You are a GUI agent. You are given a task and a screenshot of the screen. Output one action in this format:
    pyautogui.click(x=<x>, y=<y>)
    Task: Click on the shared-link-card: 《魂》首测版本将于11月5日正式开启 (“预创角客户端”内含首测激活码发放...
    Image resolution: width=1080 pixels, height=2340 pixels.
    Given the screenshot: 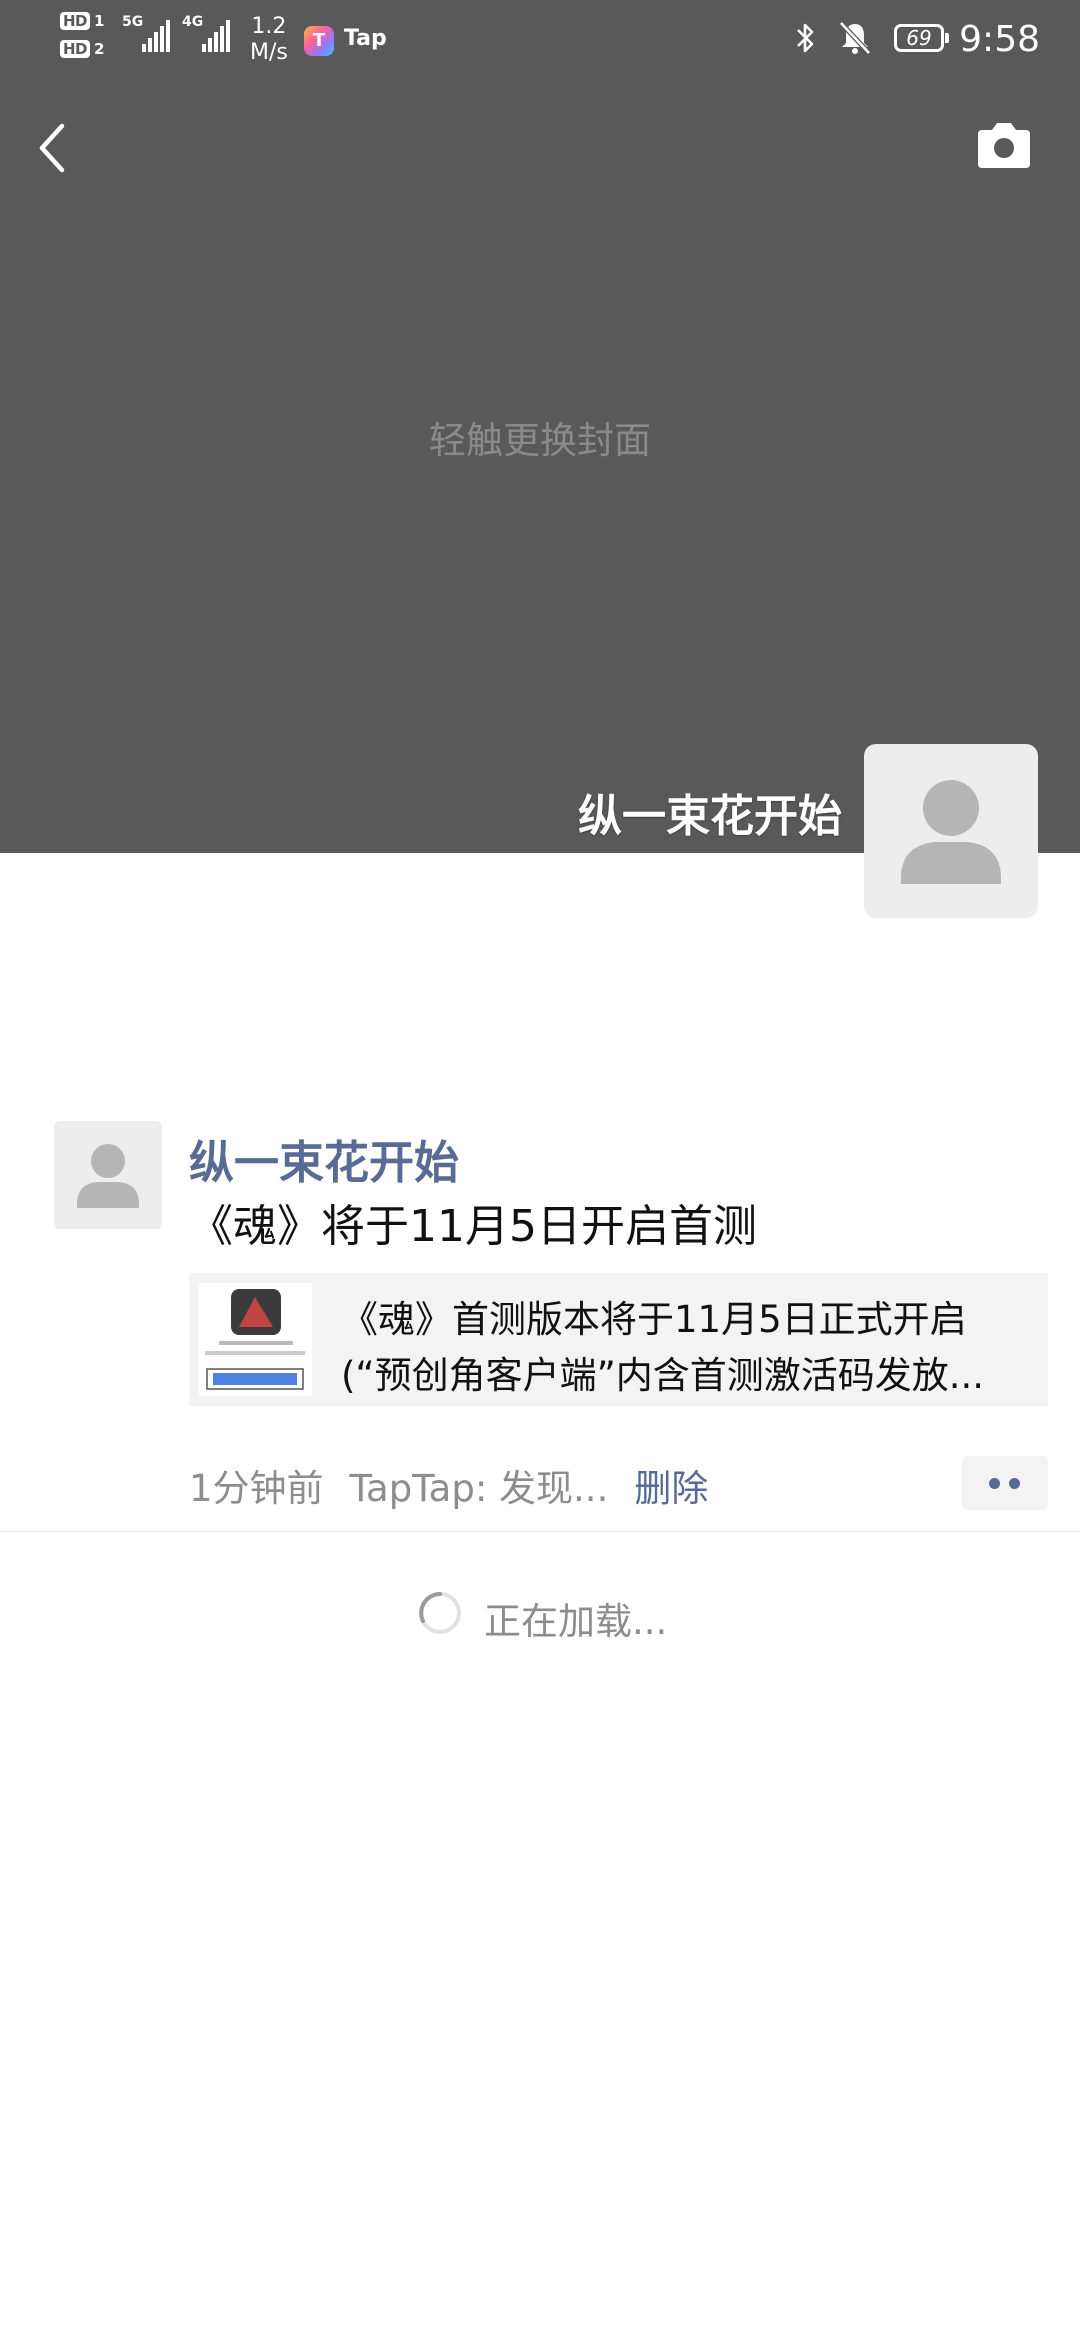 What is the action you would take?
    pyautogui.click(x=618, y=1339)
    